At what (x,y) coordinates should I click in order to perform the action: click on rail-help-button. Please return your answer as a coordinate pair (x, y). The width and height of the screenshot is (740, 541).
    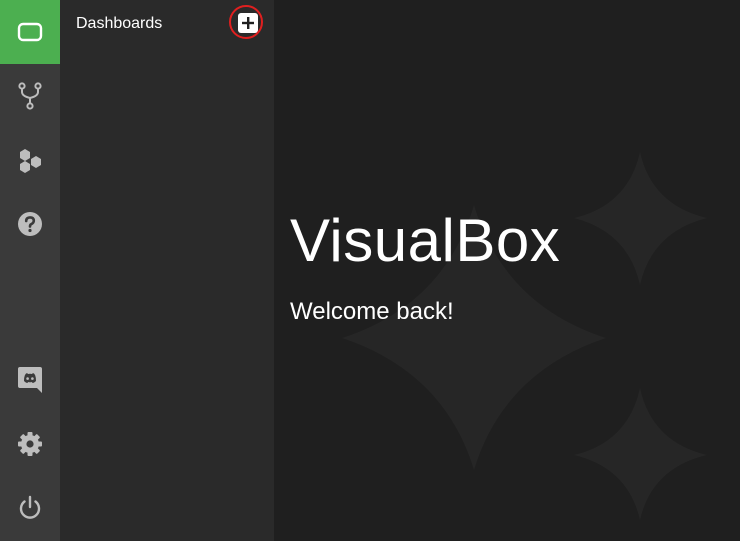
    Looking at the image, I should click on (30, 224).